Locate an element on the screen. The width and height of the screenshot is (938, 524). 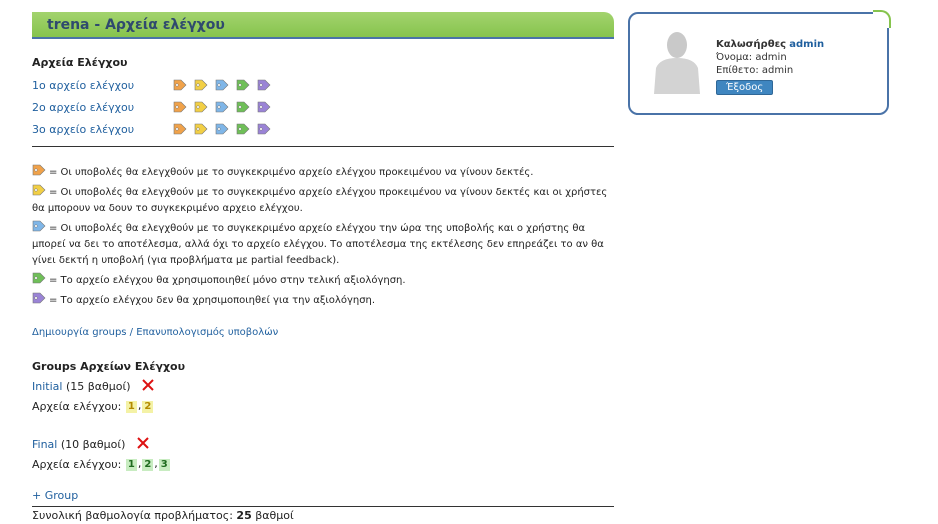
first-name: Όνομα: admin is located at coordinates (751, 57).